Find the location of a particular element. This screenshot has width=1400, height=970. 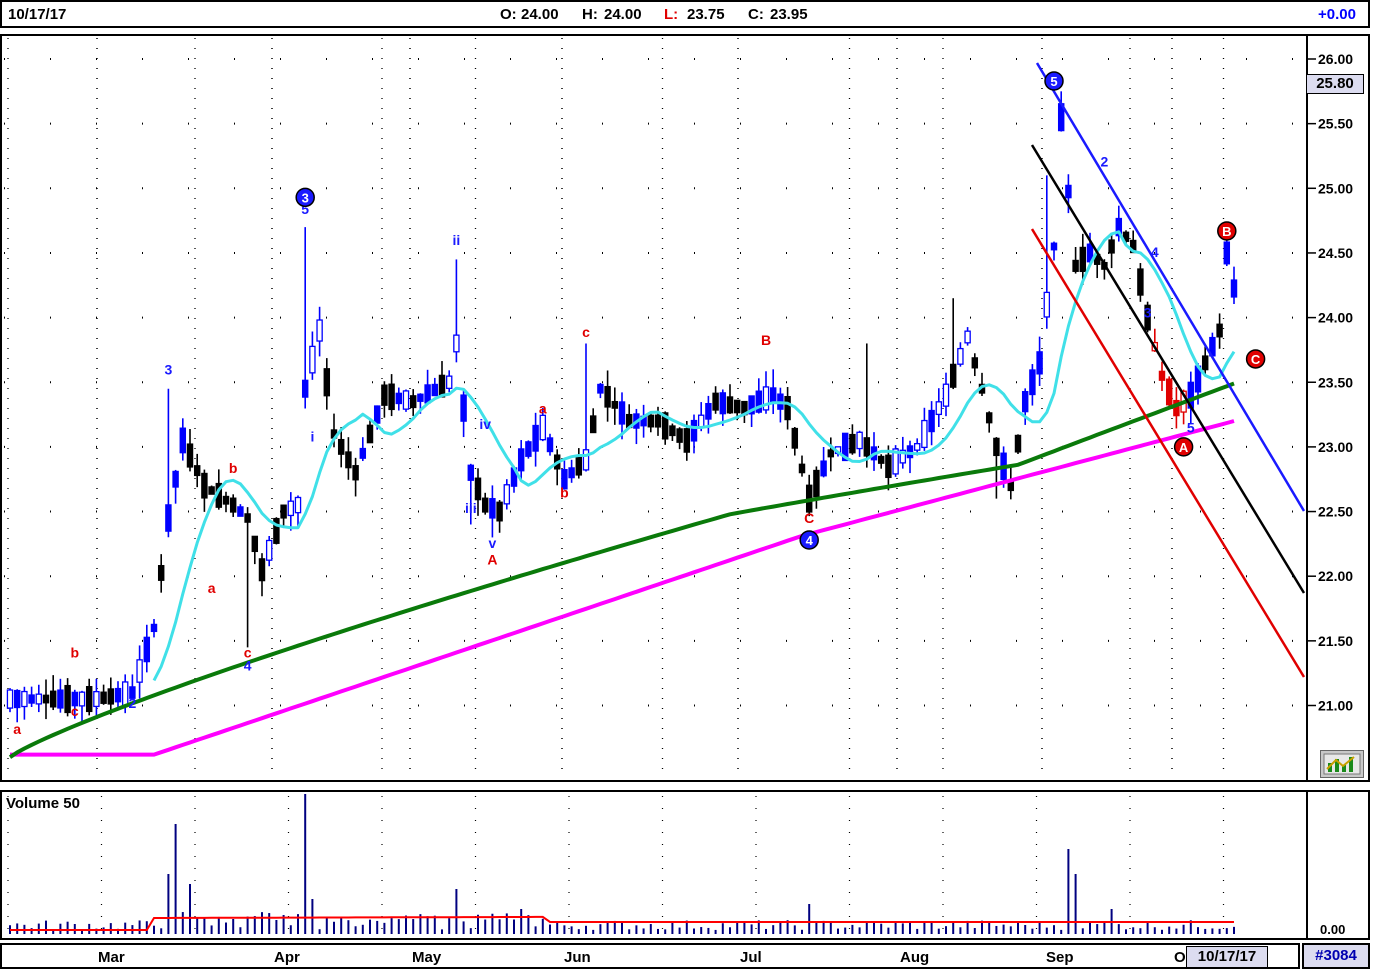

wave-label: iii is located at coordinates (471, 508).